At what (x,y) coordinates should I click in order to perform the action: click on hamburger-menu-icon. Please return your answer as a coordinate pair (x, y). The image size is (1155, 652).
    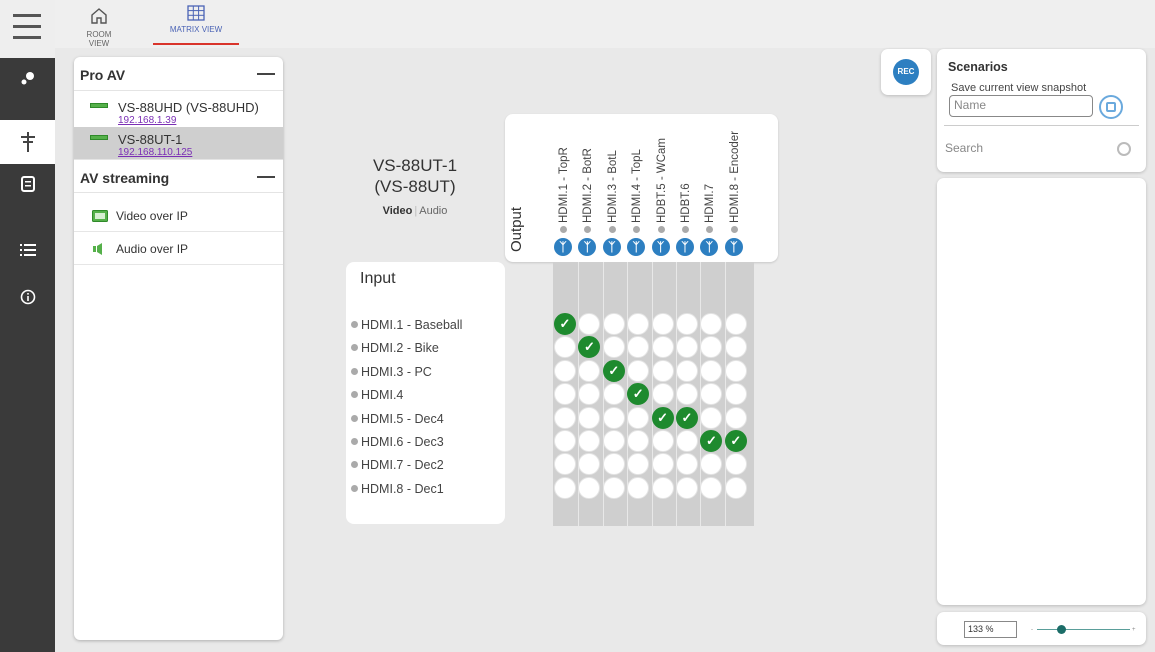
    Looking at the image, I should click on (27, 29).